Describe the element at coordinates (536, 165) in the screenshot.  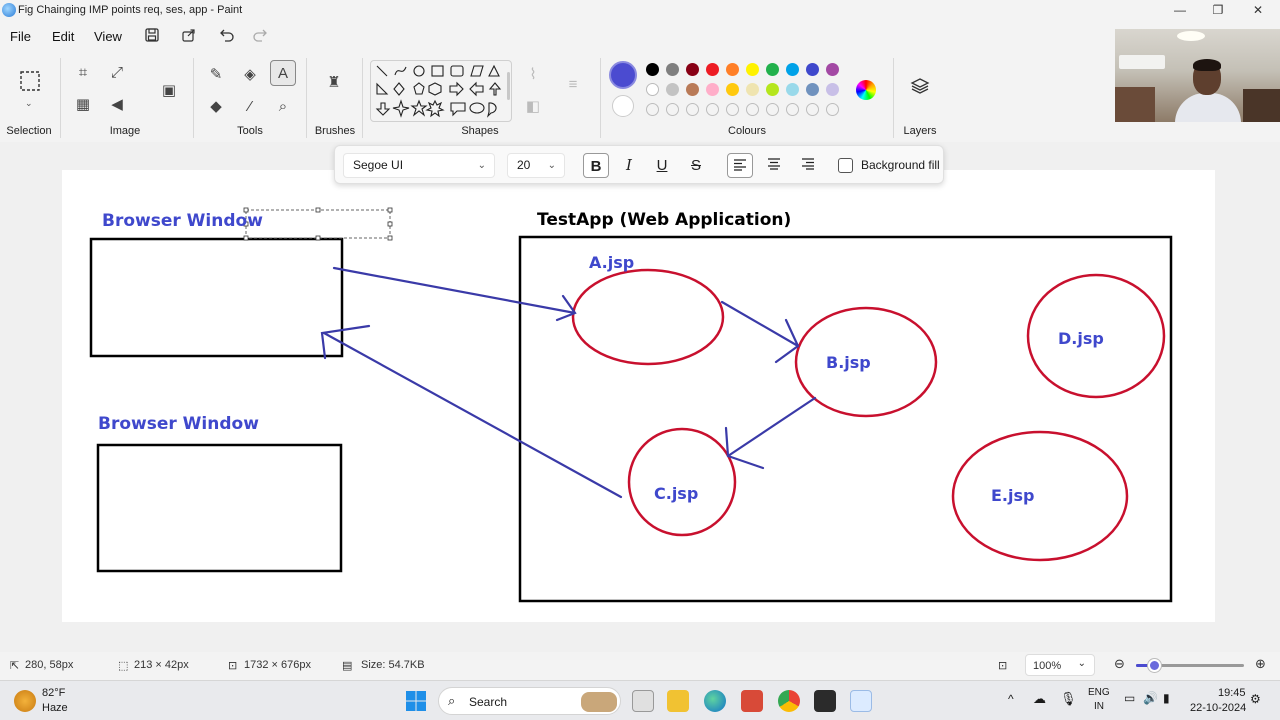
I see `font-size-dropdown: 20 ⌄` at that location.